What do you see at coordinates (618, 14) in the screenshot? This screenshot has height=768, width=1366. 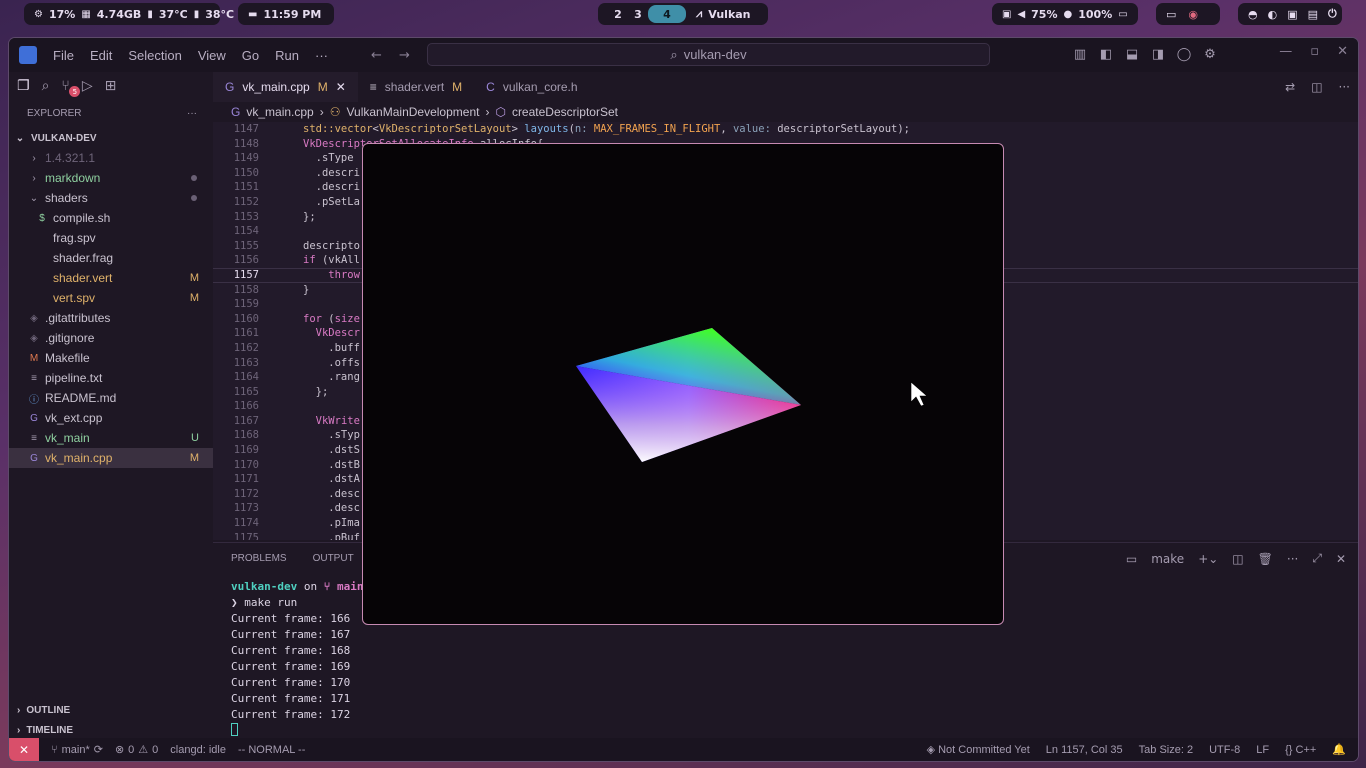 I see `workspace-2: 2` at bounding box center [618, 14].